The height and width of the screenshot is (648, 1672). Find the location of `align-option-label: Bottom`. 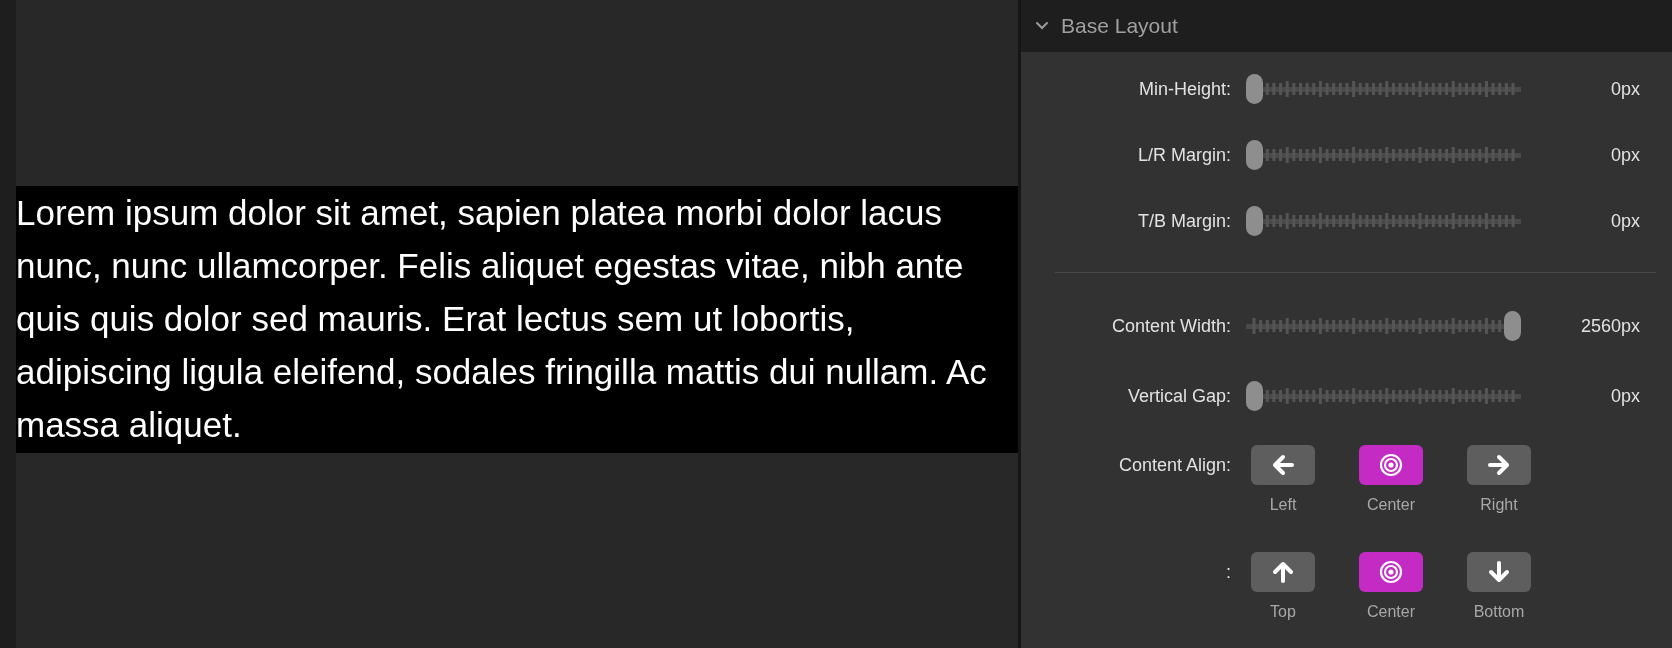

align-option-label: Bottom is located at coordinates (1499, 612).